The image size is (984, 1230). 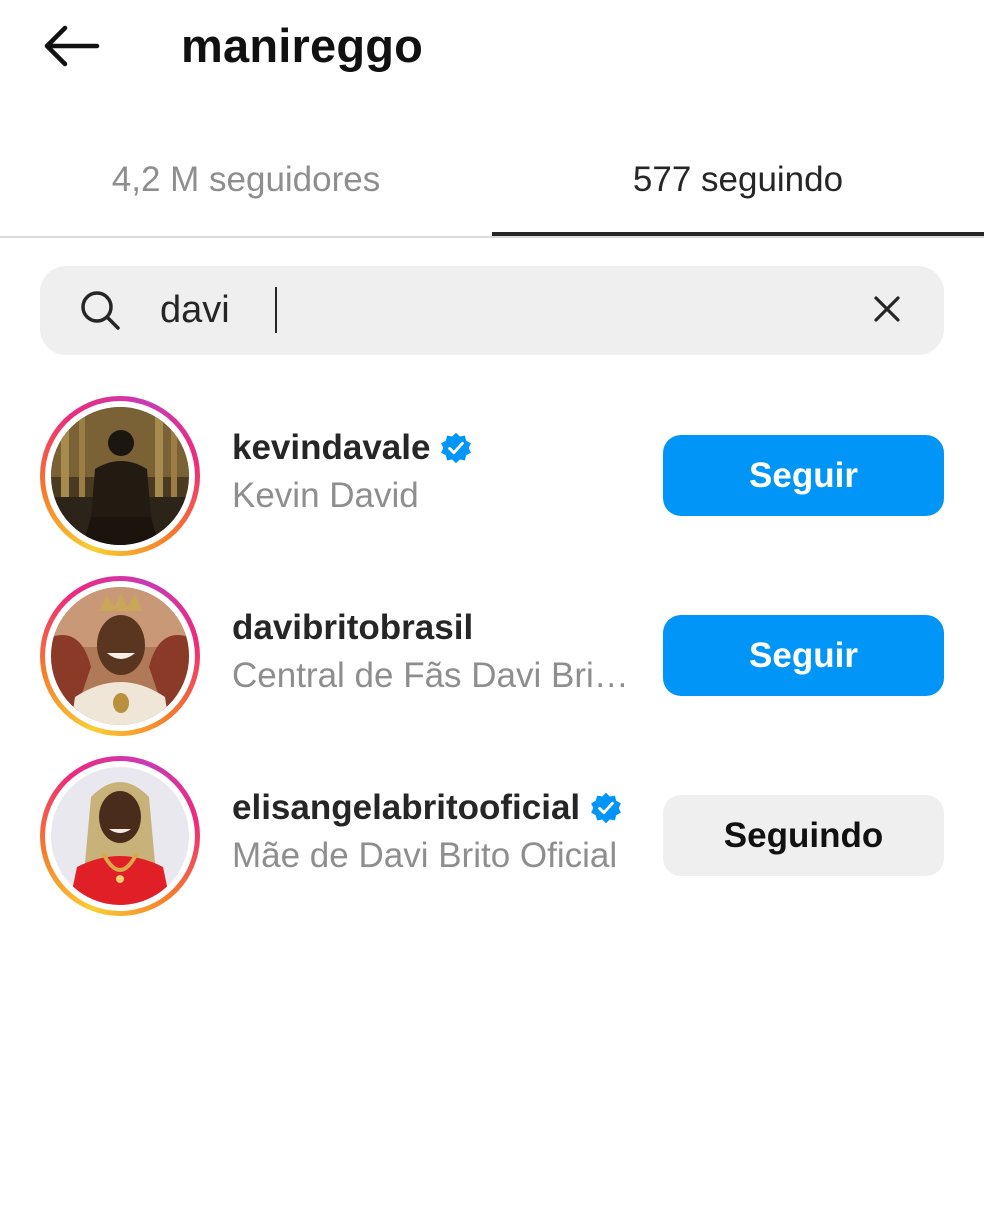 I want to click on back-button, so click(x=71, y=48).